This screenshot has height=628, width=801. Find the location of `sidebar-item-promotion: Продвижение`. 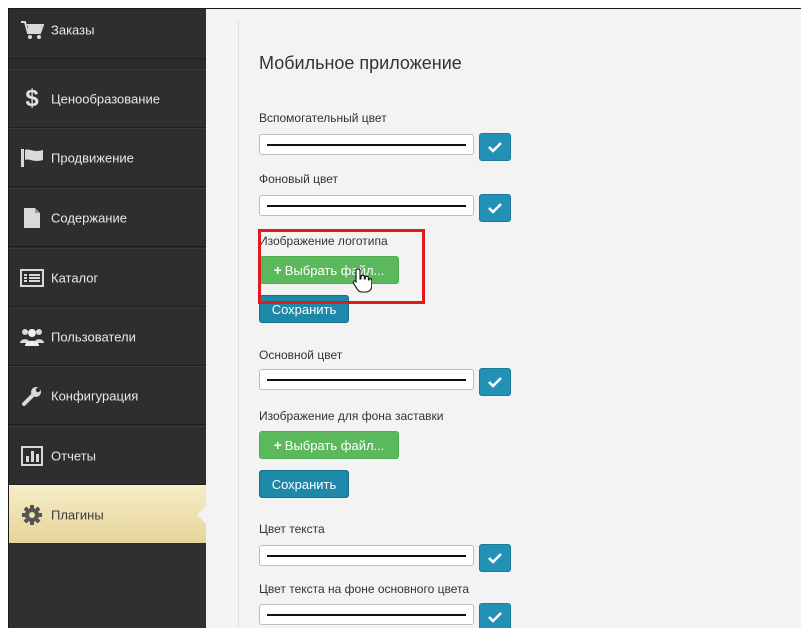

sidebar-item-promotion: Продвижение is located at coordinates (107, 157).